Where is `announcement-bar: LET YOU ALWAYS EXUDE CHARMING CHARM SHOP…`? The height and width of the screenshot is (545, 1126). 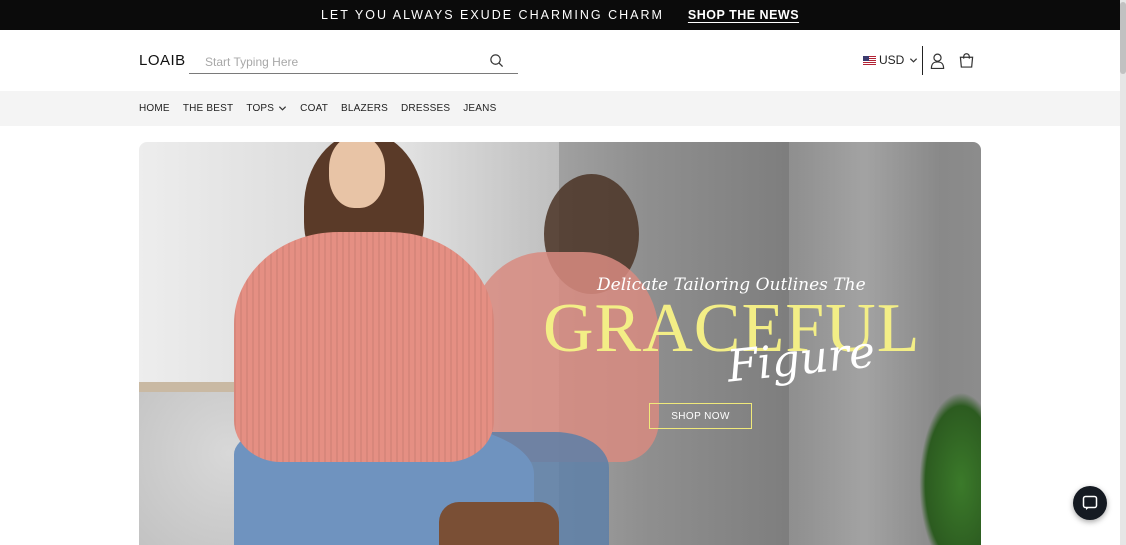 announcement-bar: LET YOU ALWAYS EXUDE CHARMING CHARM SHOP… is located at coordinates (560, 15).